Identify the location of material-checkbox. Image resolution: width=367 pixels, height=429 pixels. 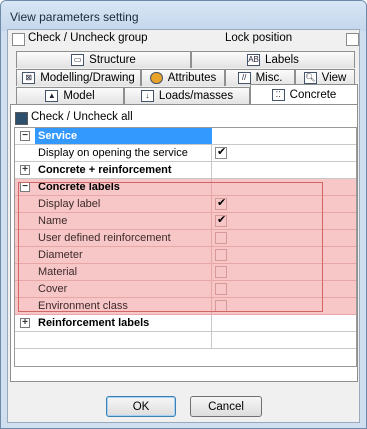
(221, 272).